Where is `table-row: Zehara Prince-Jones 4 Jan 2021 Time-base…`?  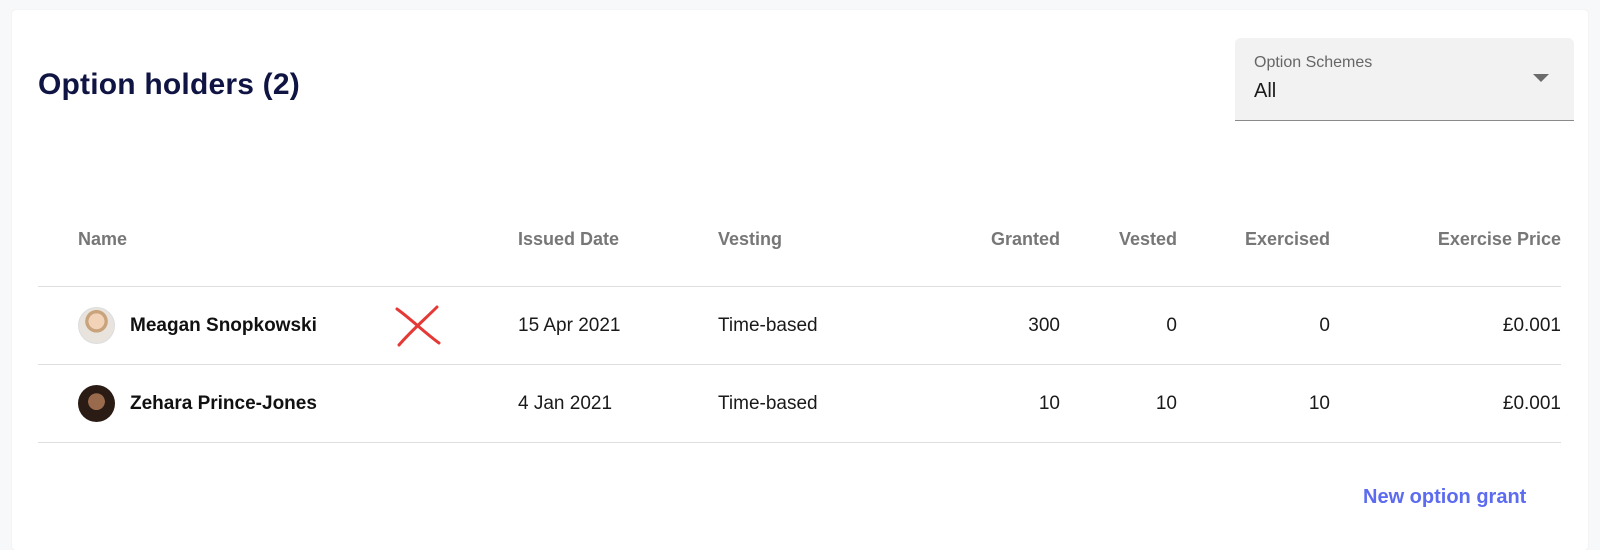
table-row: Zehara Prince-Jones 4 Jan 2021 Time-base… is located at coordinates (799, 404).